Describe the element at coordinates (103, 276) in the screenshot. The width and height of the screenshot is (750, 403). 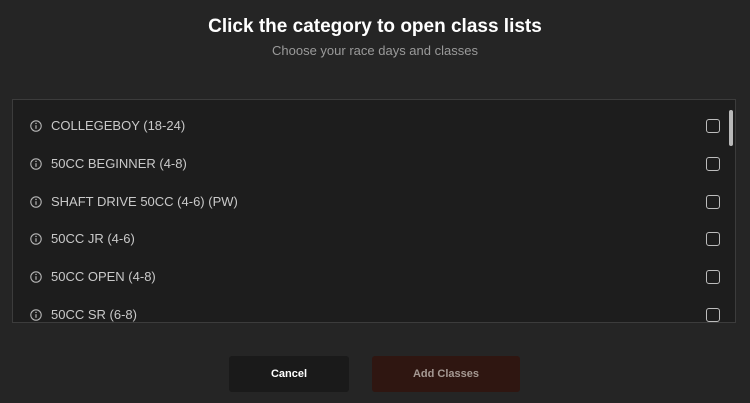
I see `class-name: 50CC OPEN (4-8)` at that location.